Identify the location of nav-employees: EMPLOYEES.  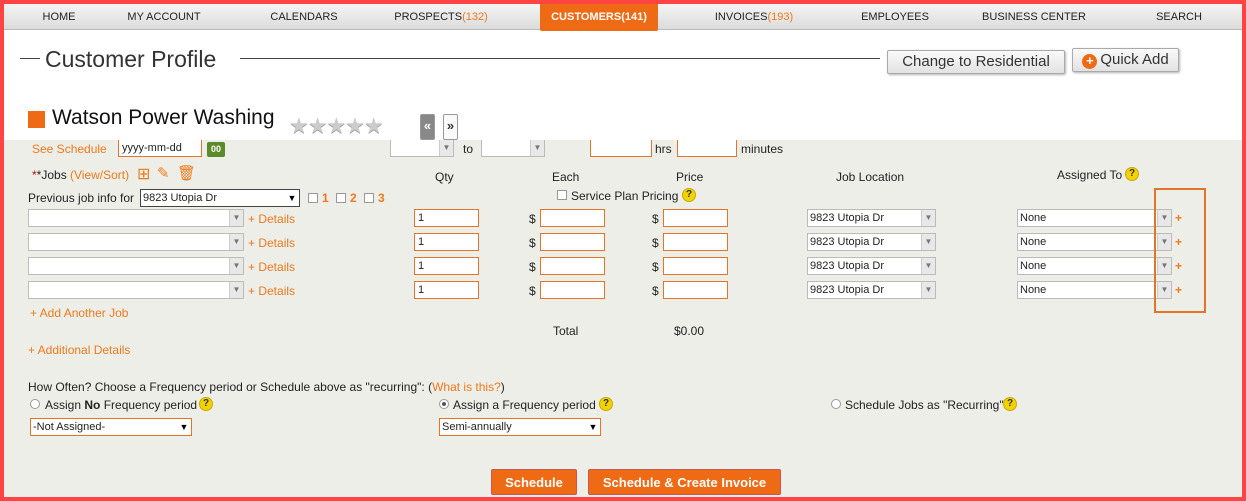
(895, 17).